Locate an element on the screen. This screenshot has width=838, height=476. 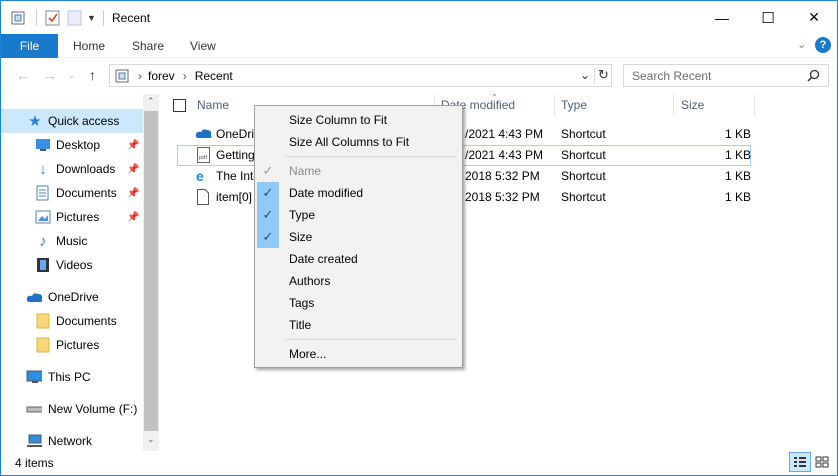
sidebar-item-this-pc: This PC is located at coordinates (72, 377).